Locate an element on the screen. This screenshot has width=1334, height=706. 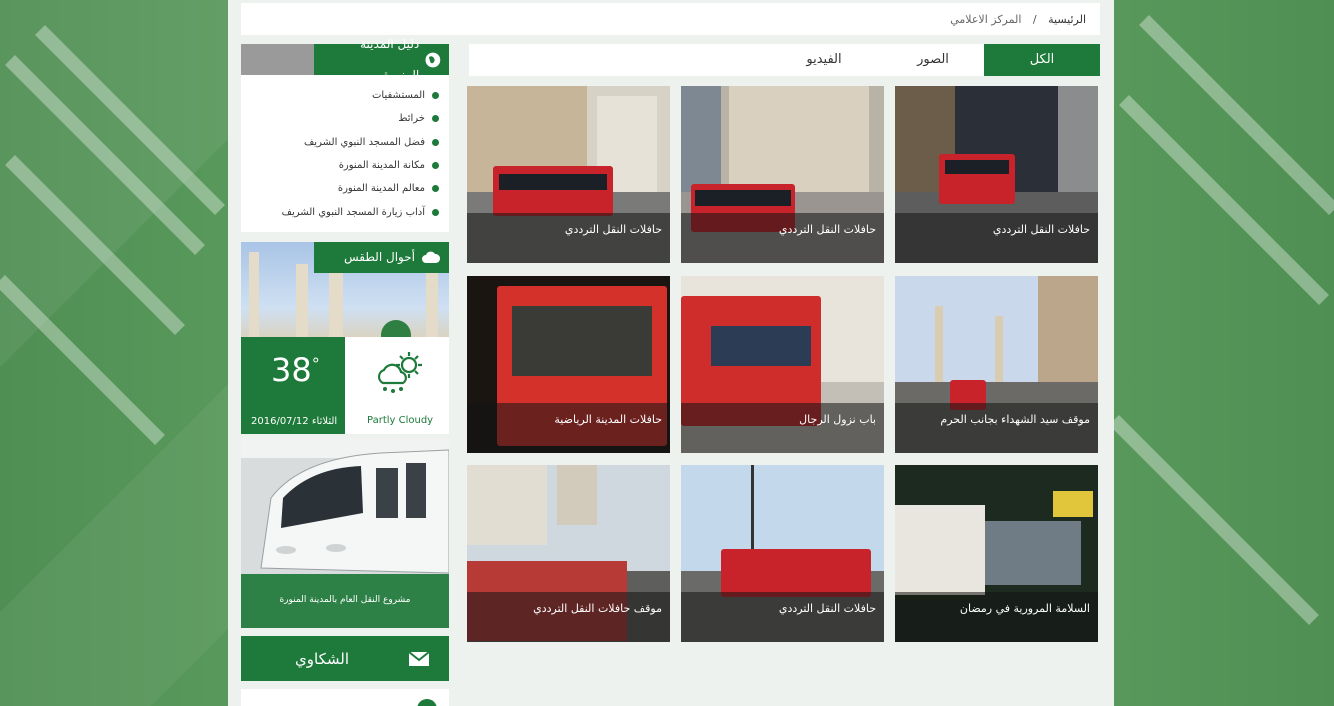
complaints-button: الشكاوي is located at coordinates (345, 658).